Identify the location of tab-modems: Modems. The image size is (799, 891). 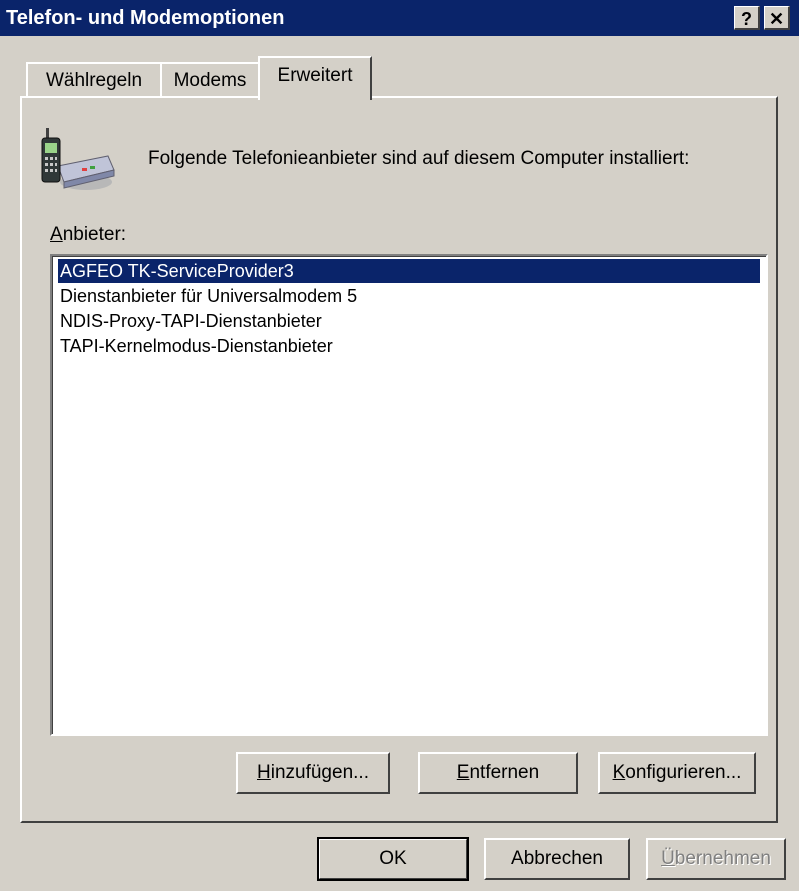
(210, 80).